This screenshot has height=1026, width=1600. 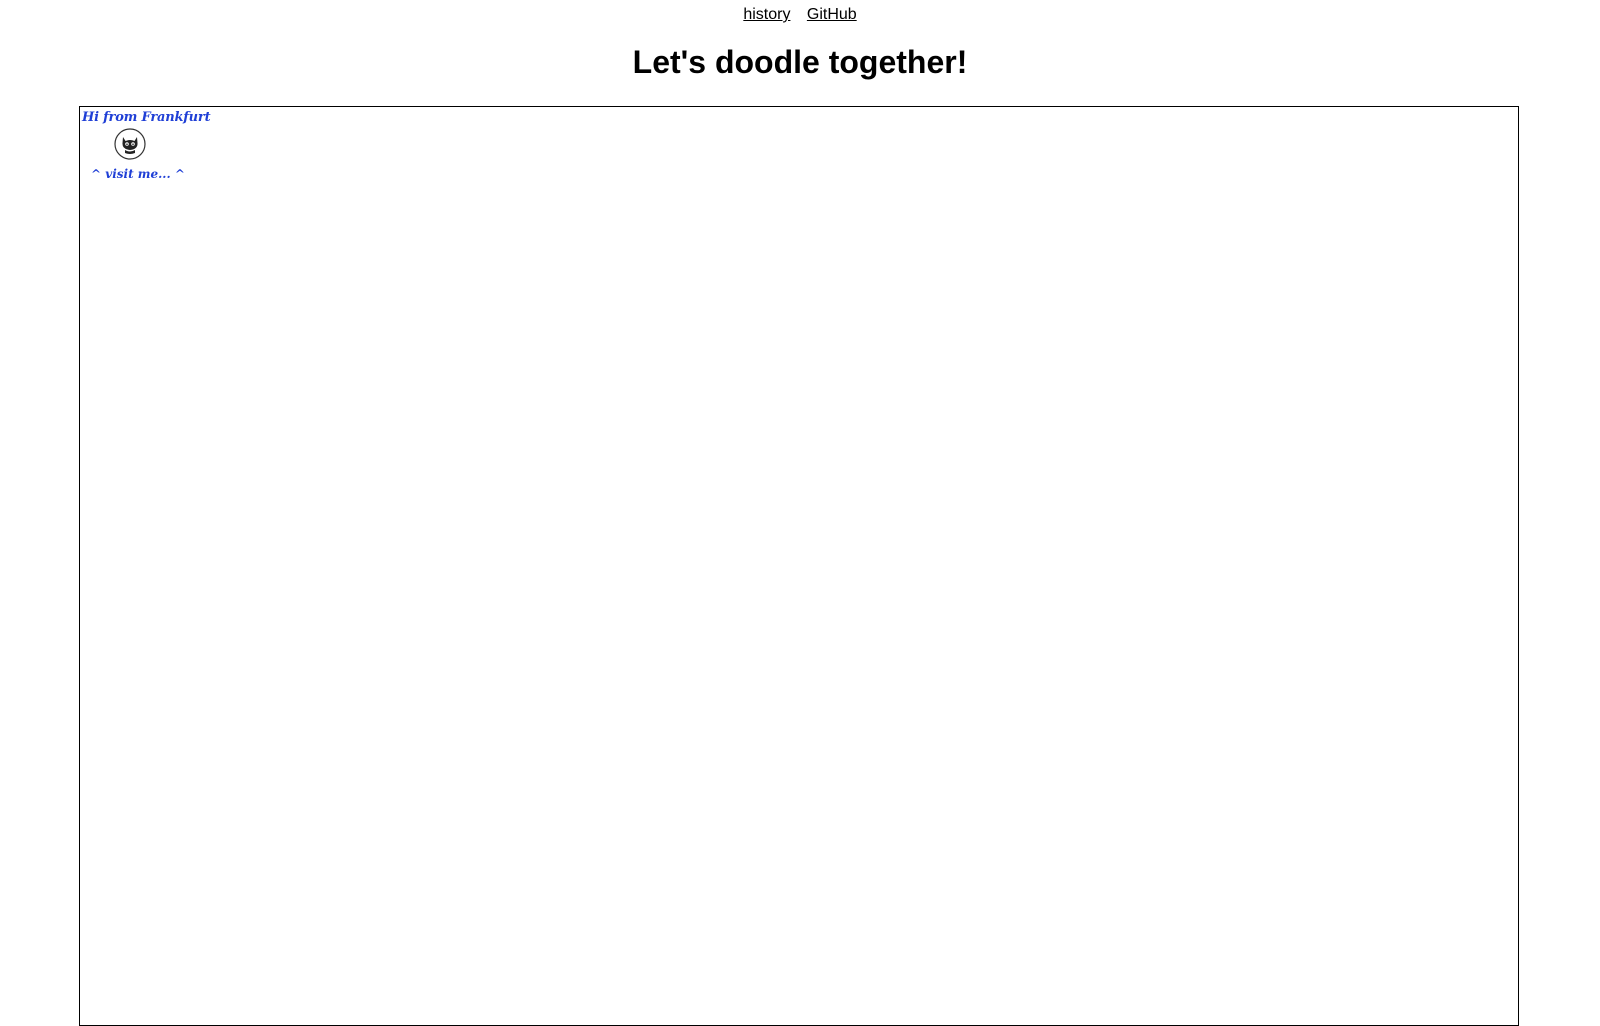 What do you see at coordinates (832, 14) in the screenshot?
I see `github-link: GitHub` at bounding box center [832, 14].